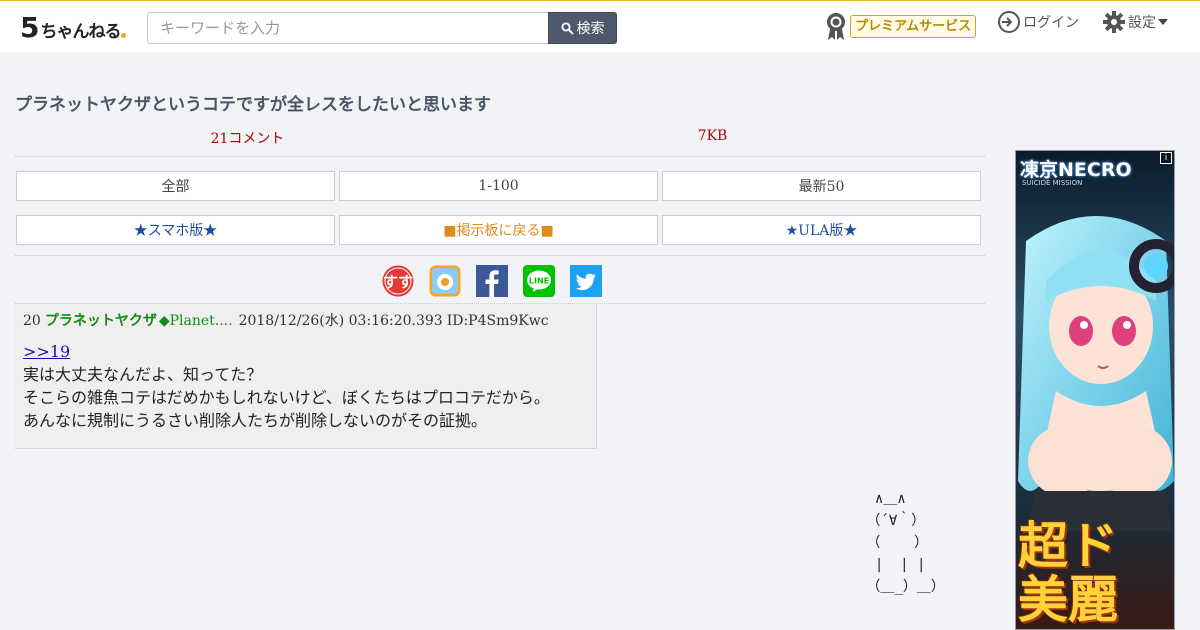  Describe the element at coordinates (80, 32) in the screenshot. I see `logo-text: ちゃんねる` at that location.